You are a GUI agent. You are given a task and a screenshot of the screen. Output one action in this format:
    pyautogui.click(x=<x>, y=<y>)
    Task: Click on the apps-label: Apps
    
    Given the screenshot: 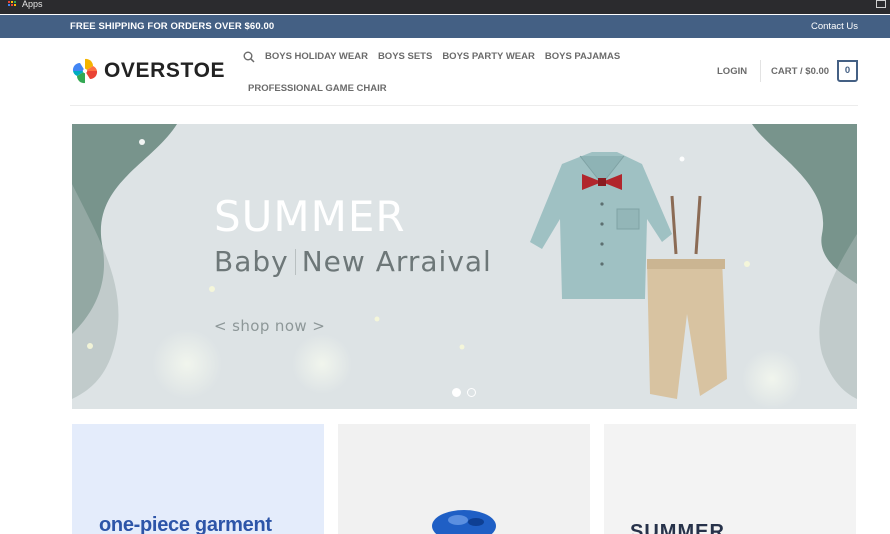 What is the action you would take?
    pyautogui.click(x=32, y=4)
    